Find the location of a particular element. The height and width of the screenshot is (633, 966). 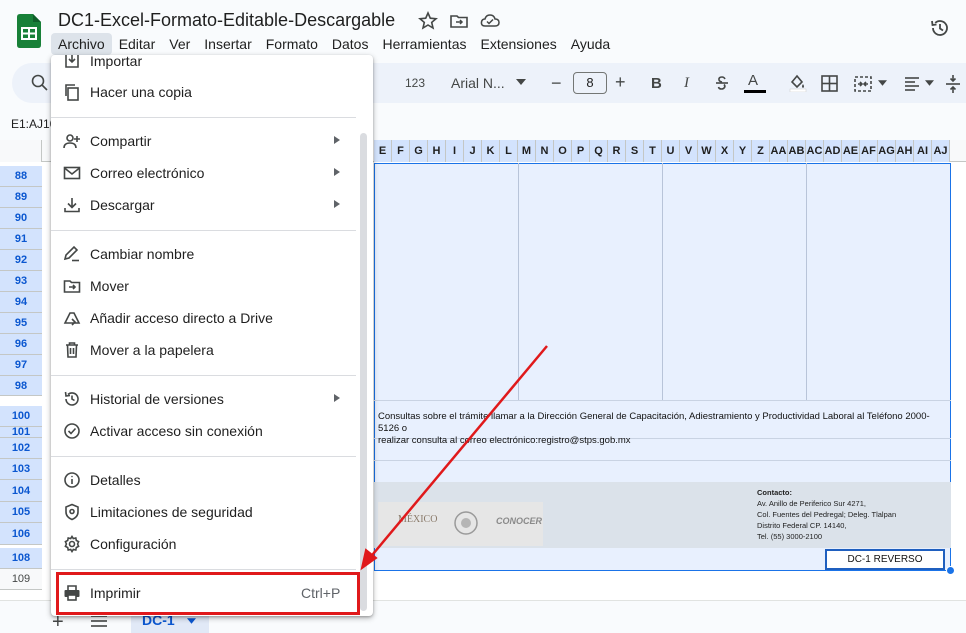

row-header: 104 is located at coordinates (21, 491).